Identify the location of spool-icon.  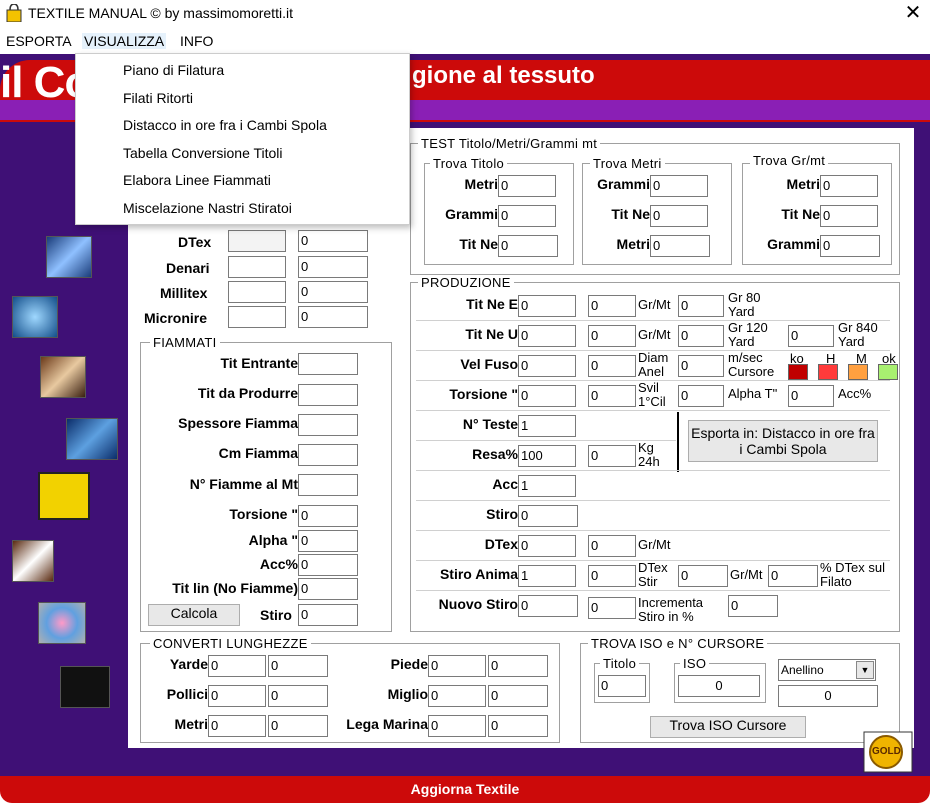
(63, 377).